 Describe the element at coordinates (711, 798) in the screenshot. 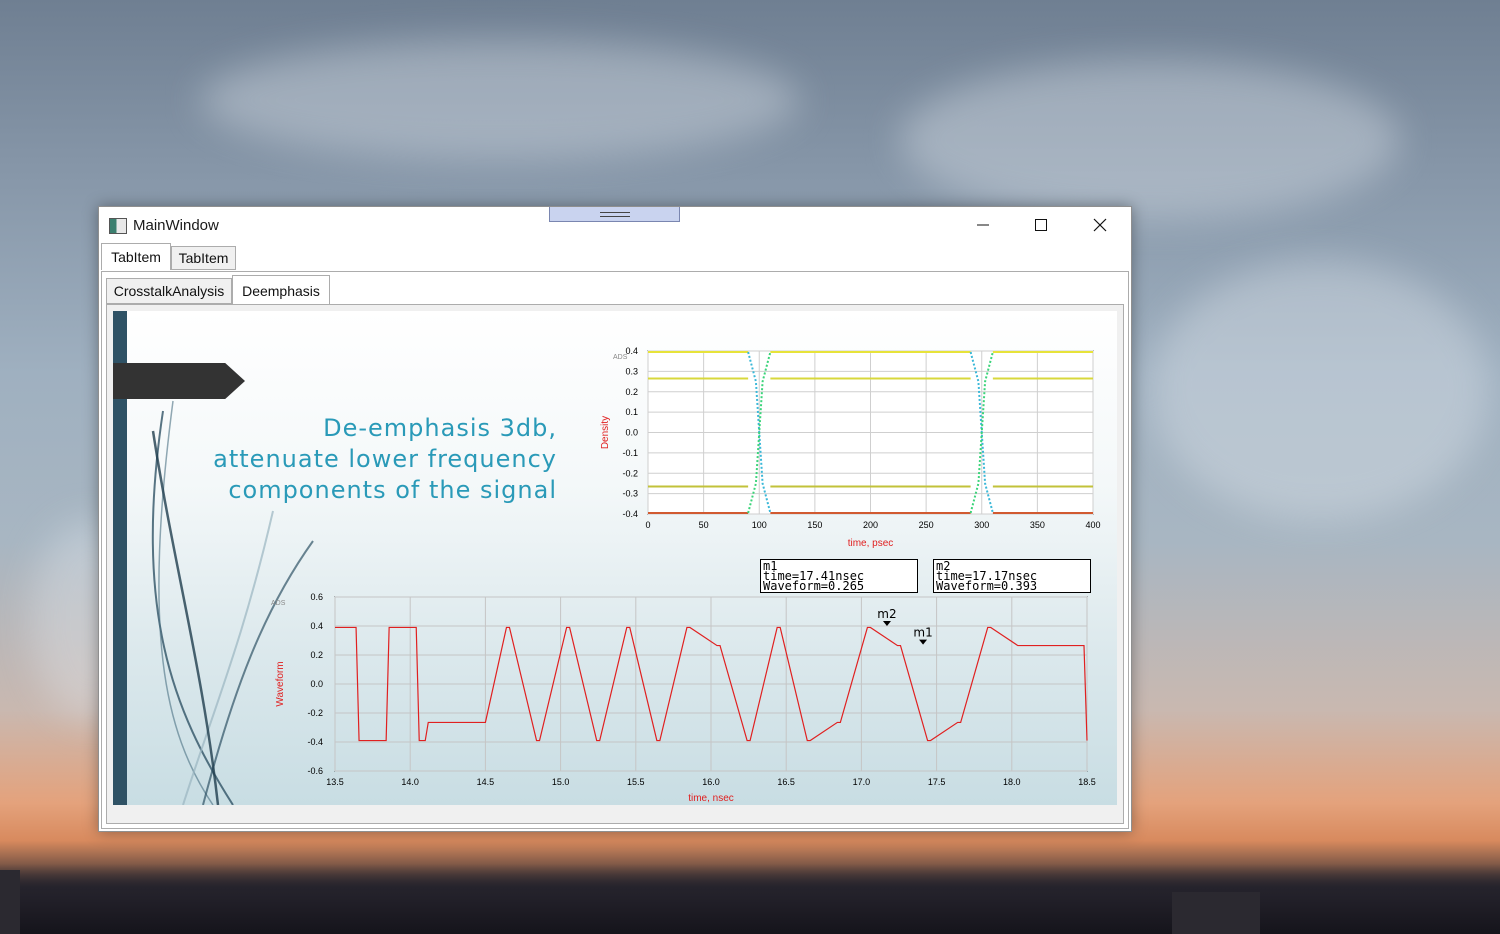

I see `x-axis-label: time, nsec` at that location.